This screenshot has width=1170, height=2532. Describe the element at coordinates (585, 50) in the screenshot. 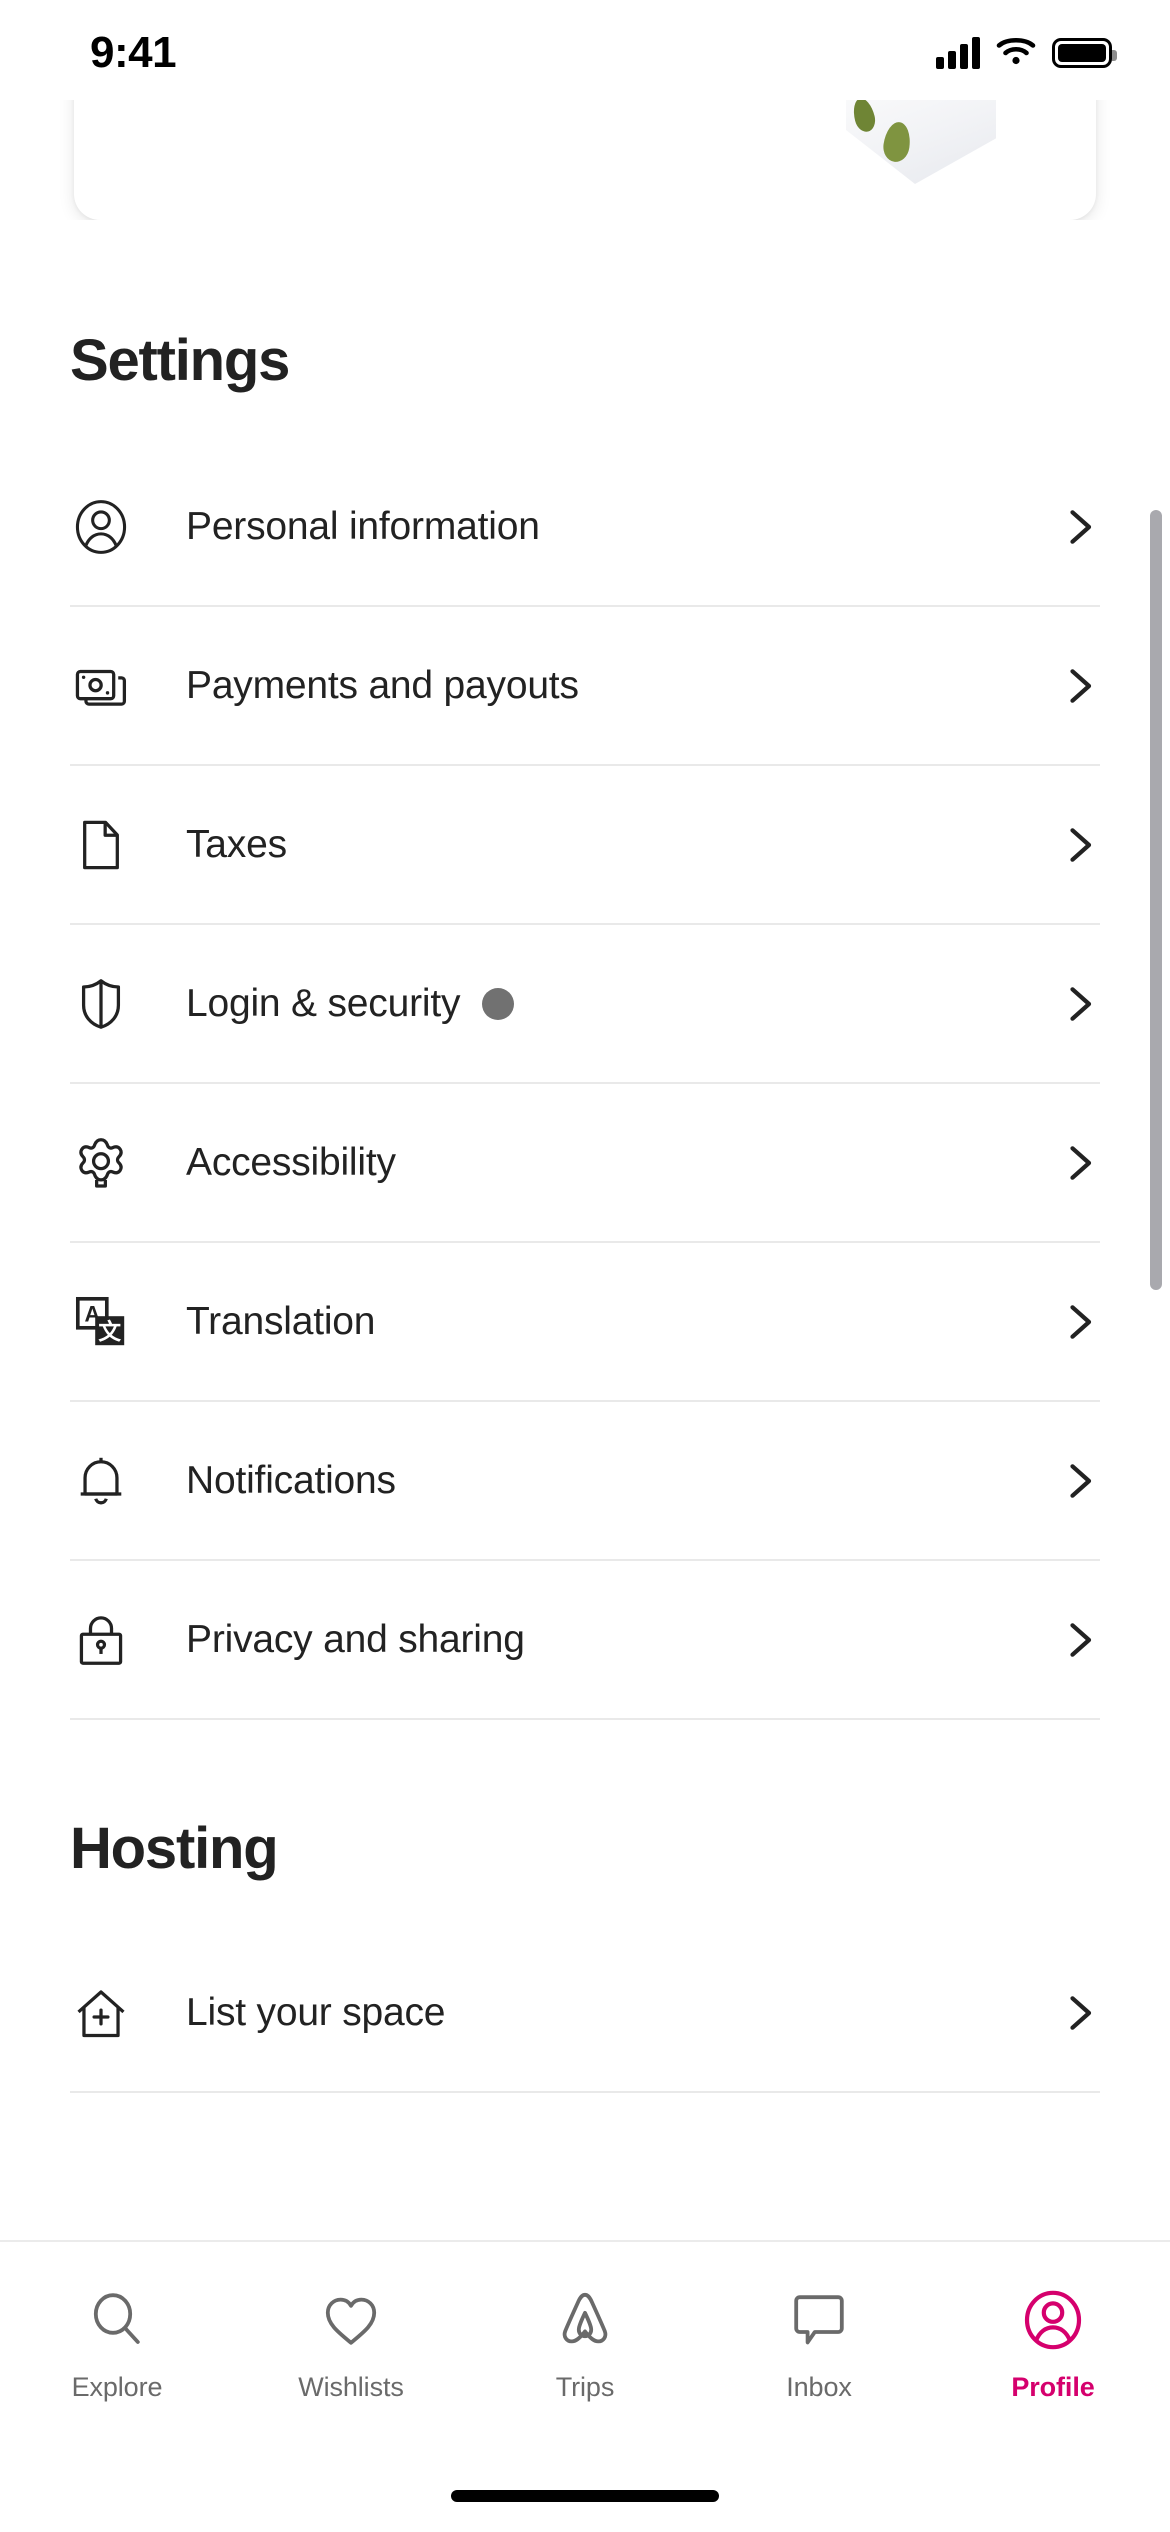

I see `status-bar: 9:41` at that location.